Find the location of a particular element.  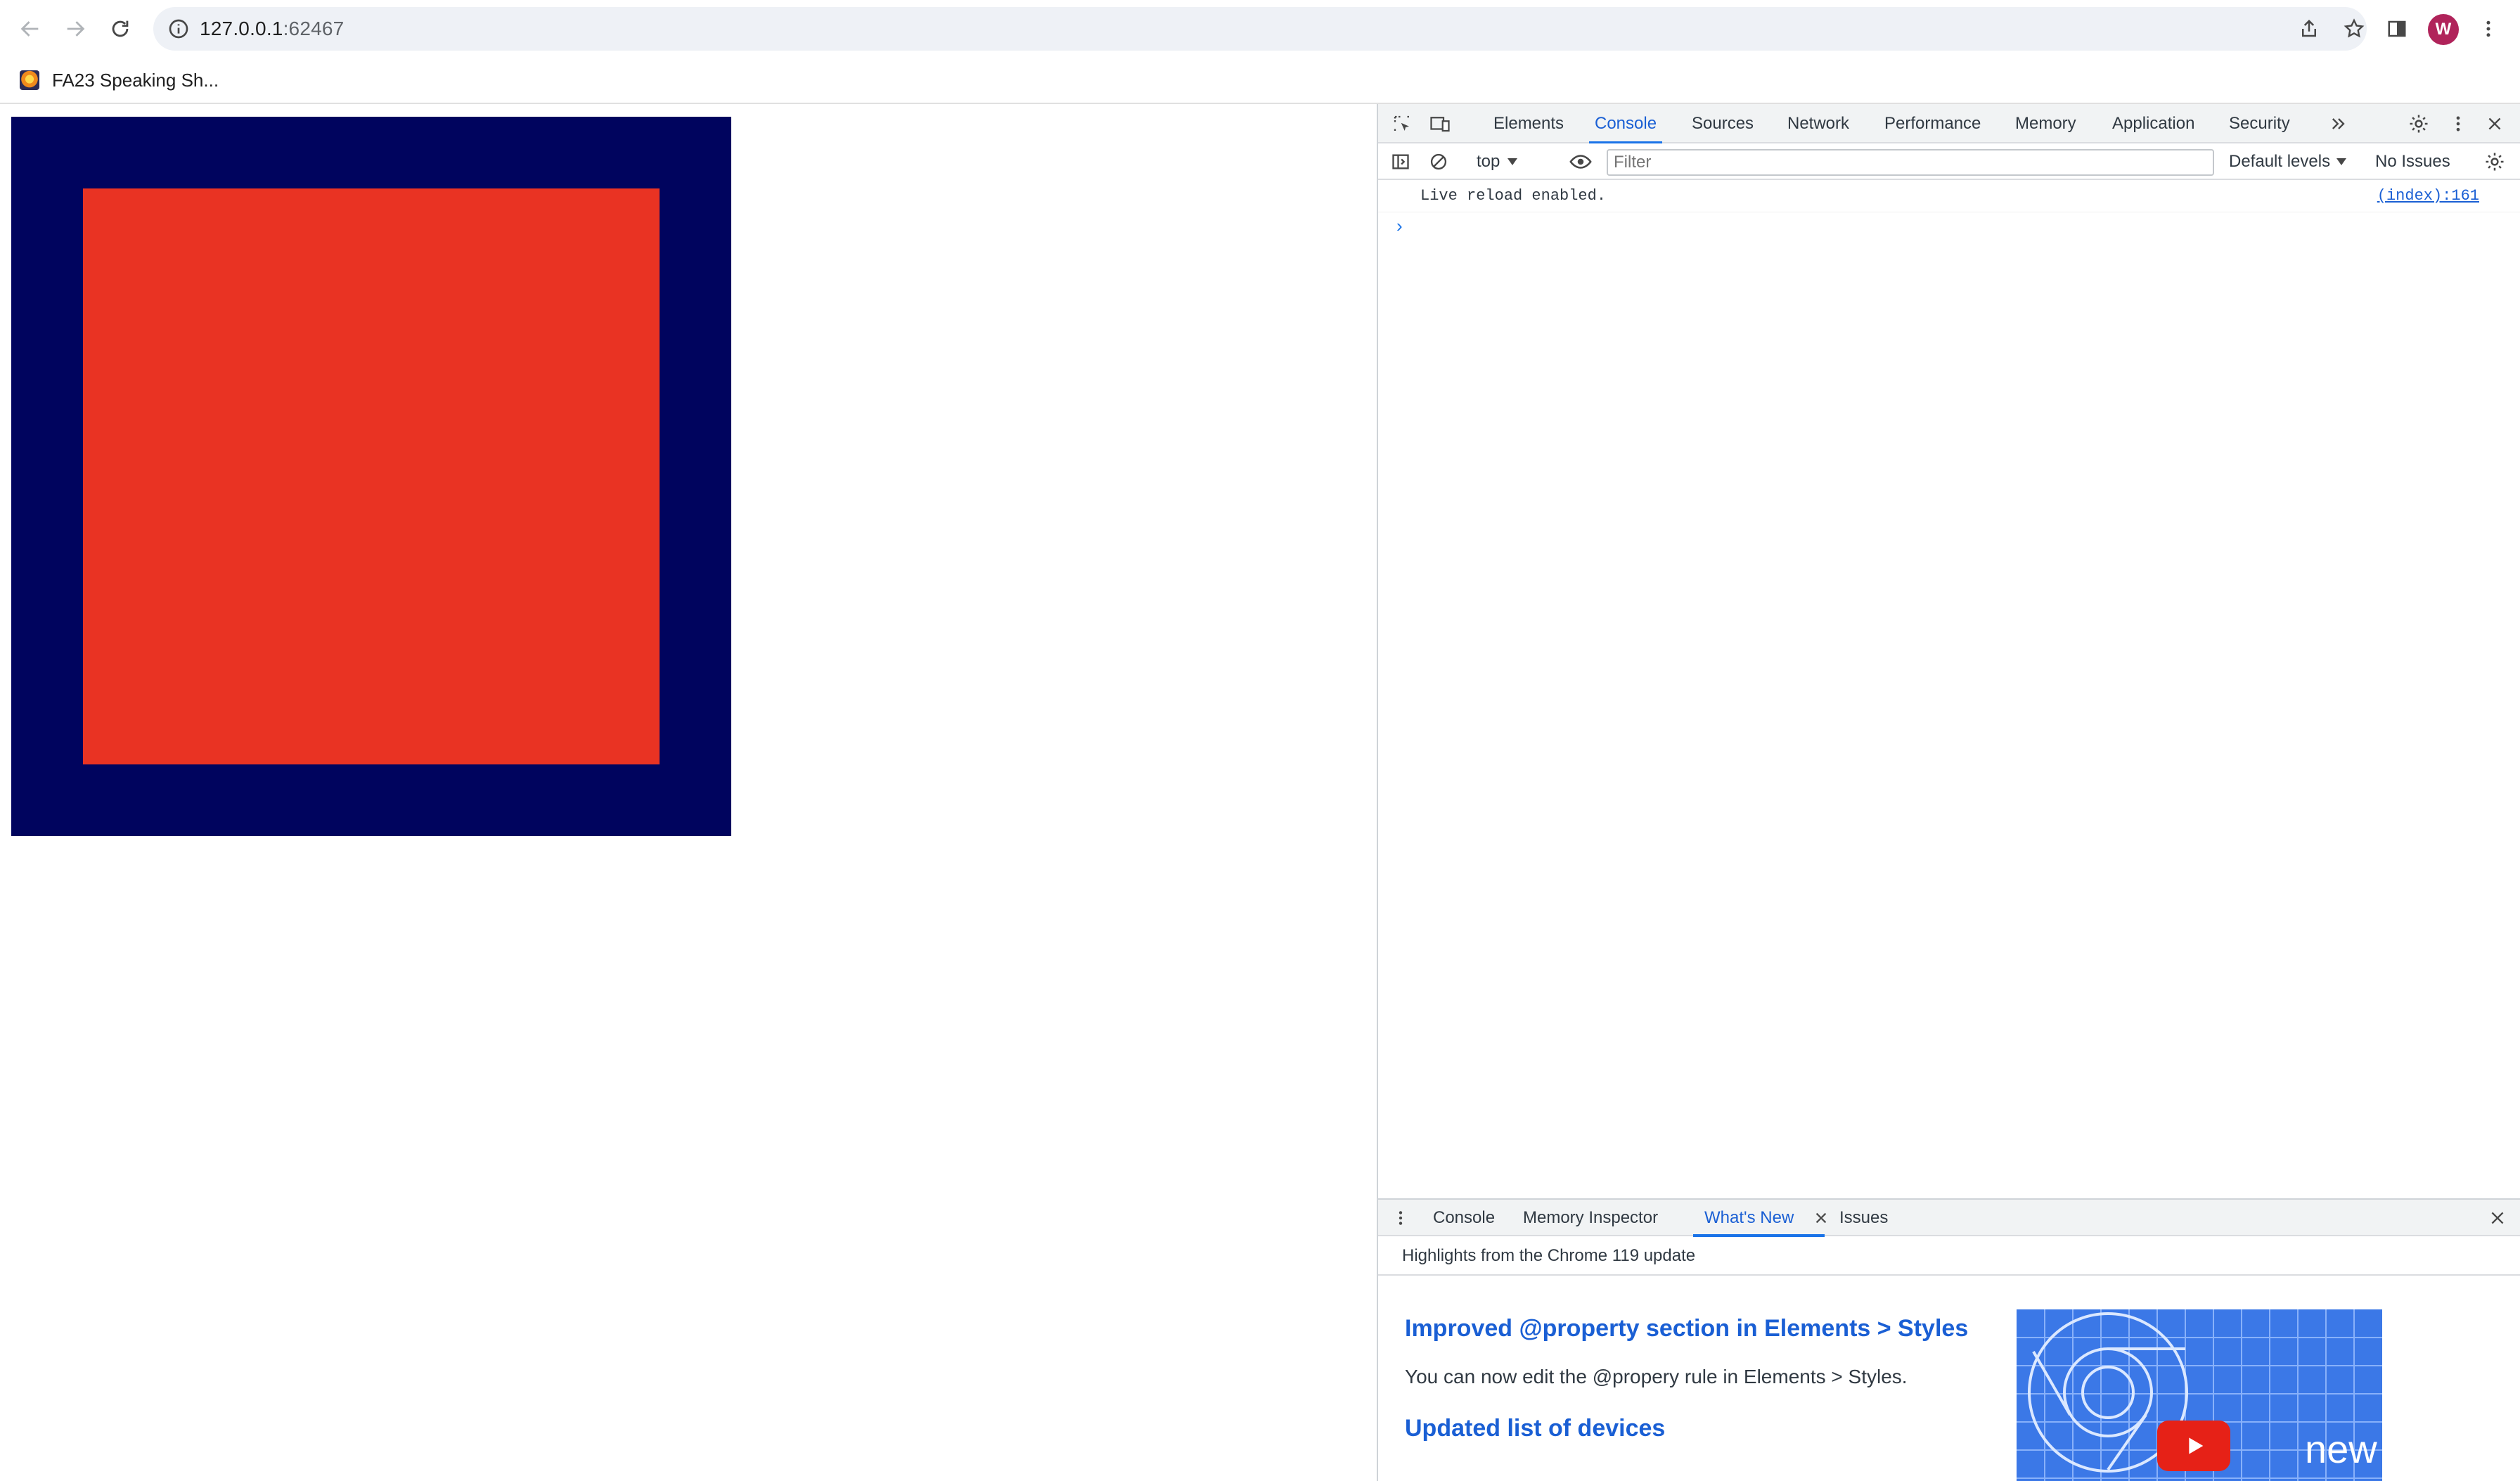

console-source-link: (index):161 is located at coordinates (2428, 196).